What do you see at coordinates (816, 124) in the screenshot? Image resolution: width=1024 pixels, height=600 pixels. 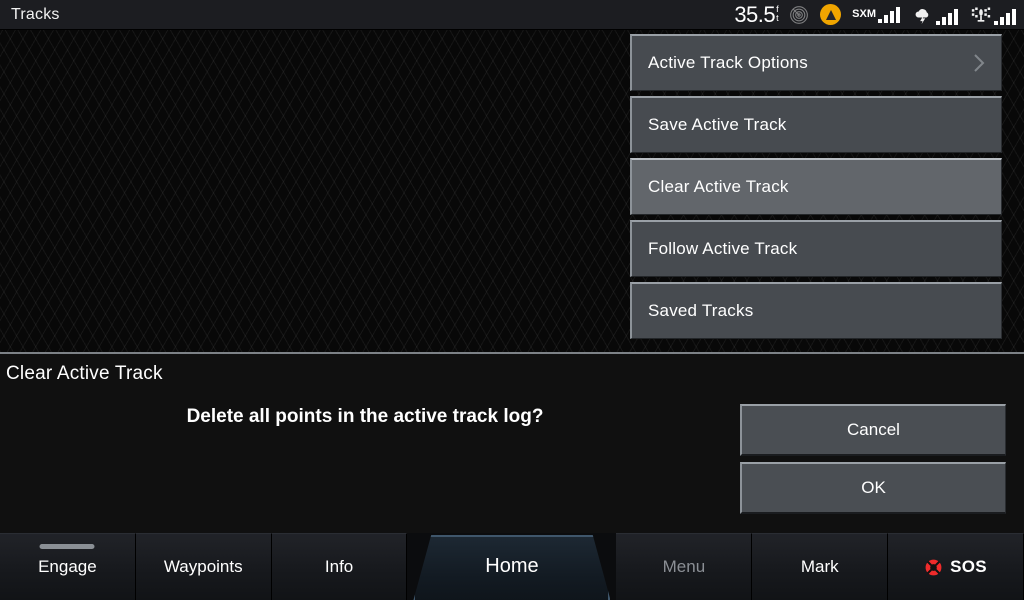 I see `menu-item-save-active-track: Save Active Track` at bounding box center [816, 124].